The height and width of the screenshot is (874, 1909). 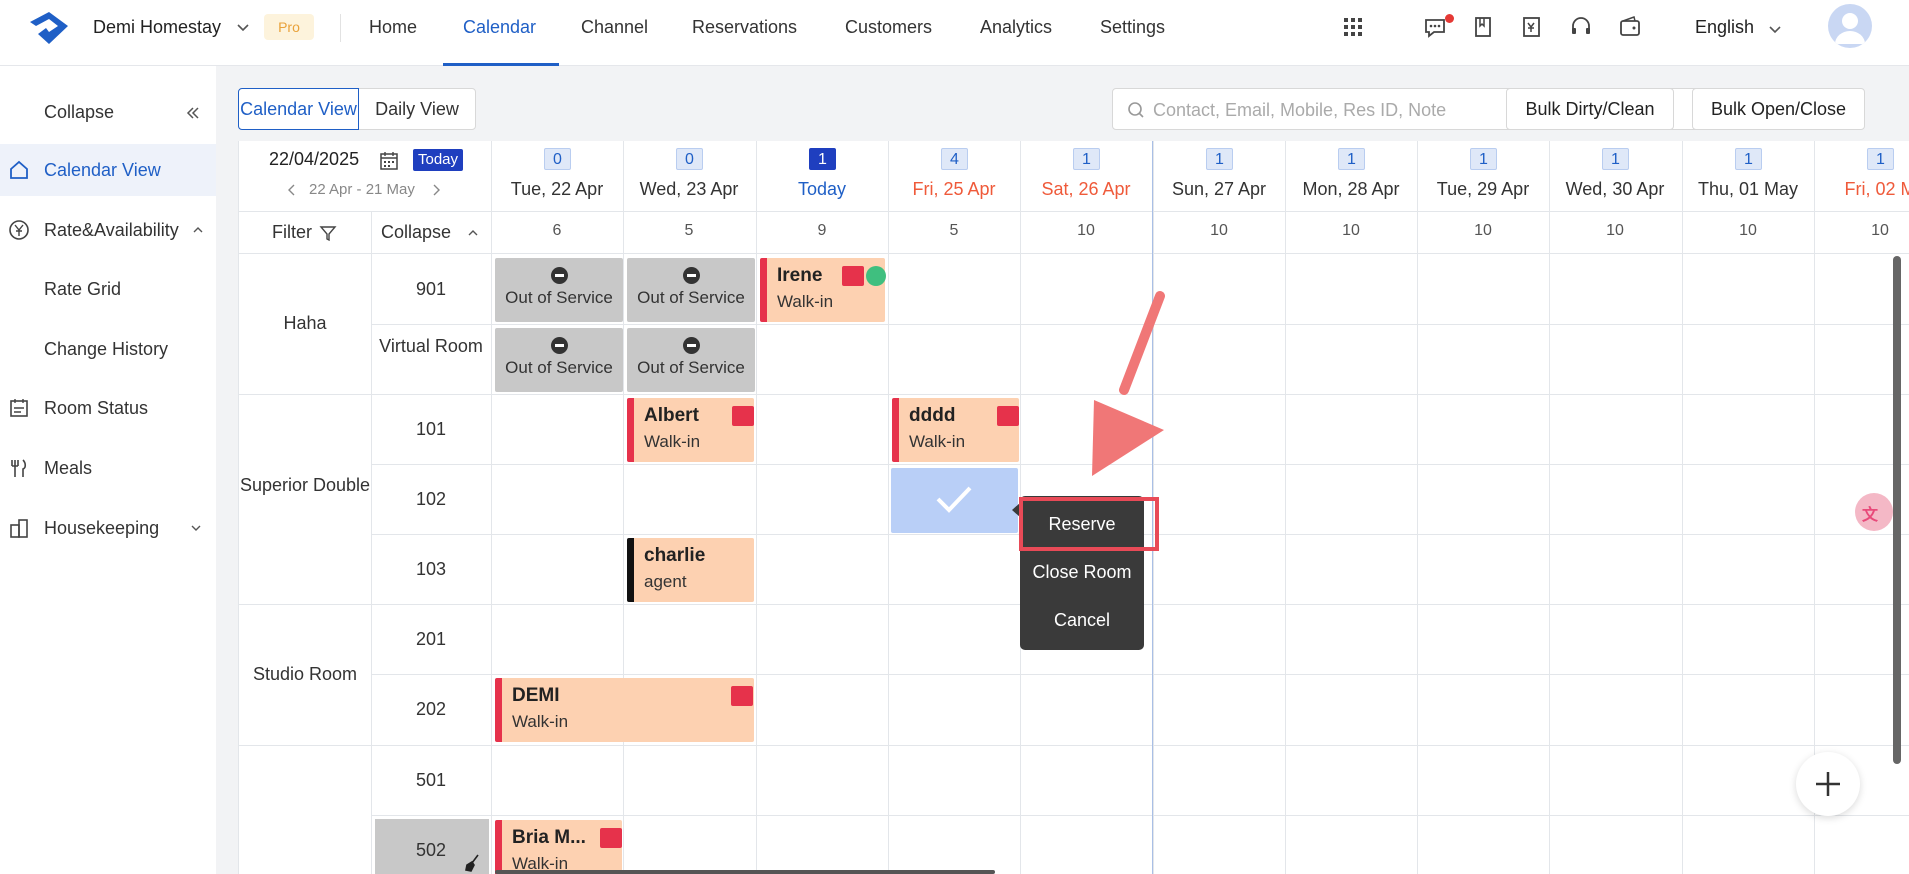 I want to click on column-date: Today, so click(x=822, y=189).